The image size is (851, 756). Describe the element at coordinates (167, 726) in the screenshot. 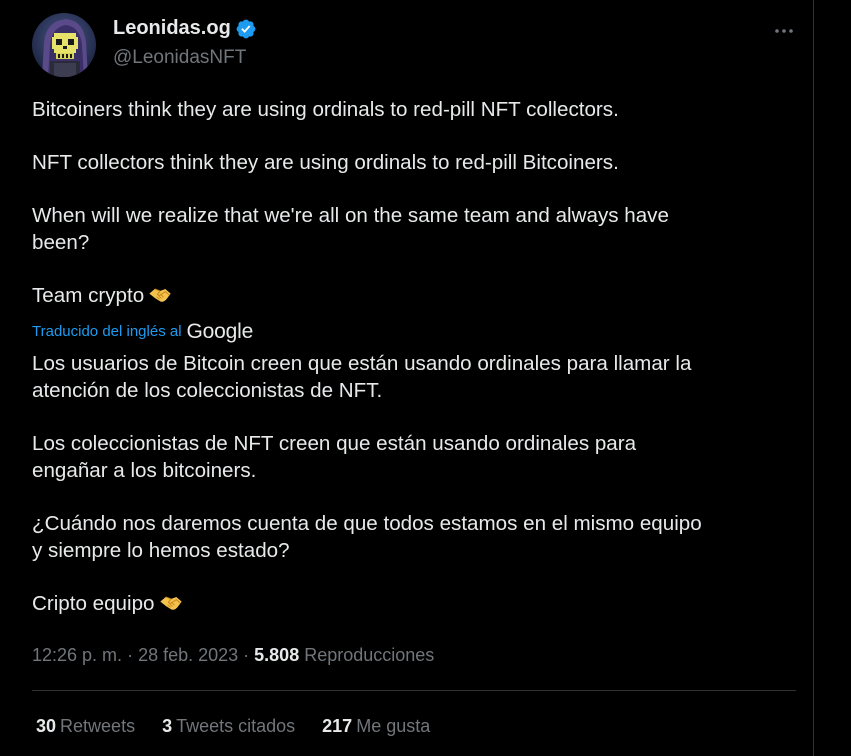

I see `quotes-count: 3` at that location.